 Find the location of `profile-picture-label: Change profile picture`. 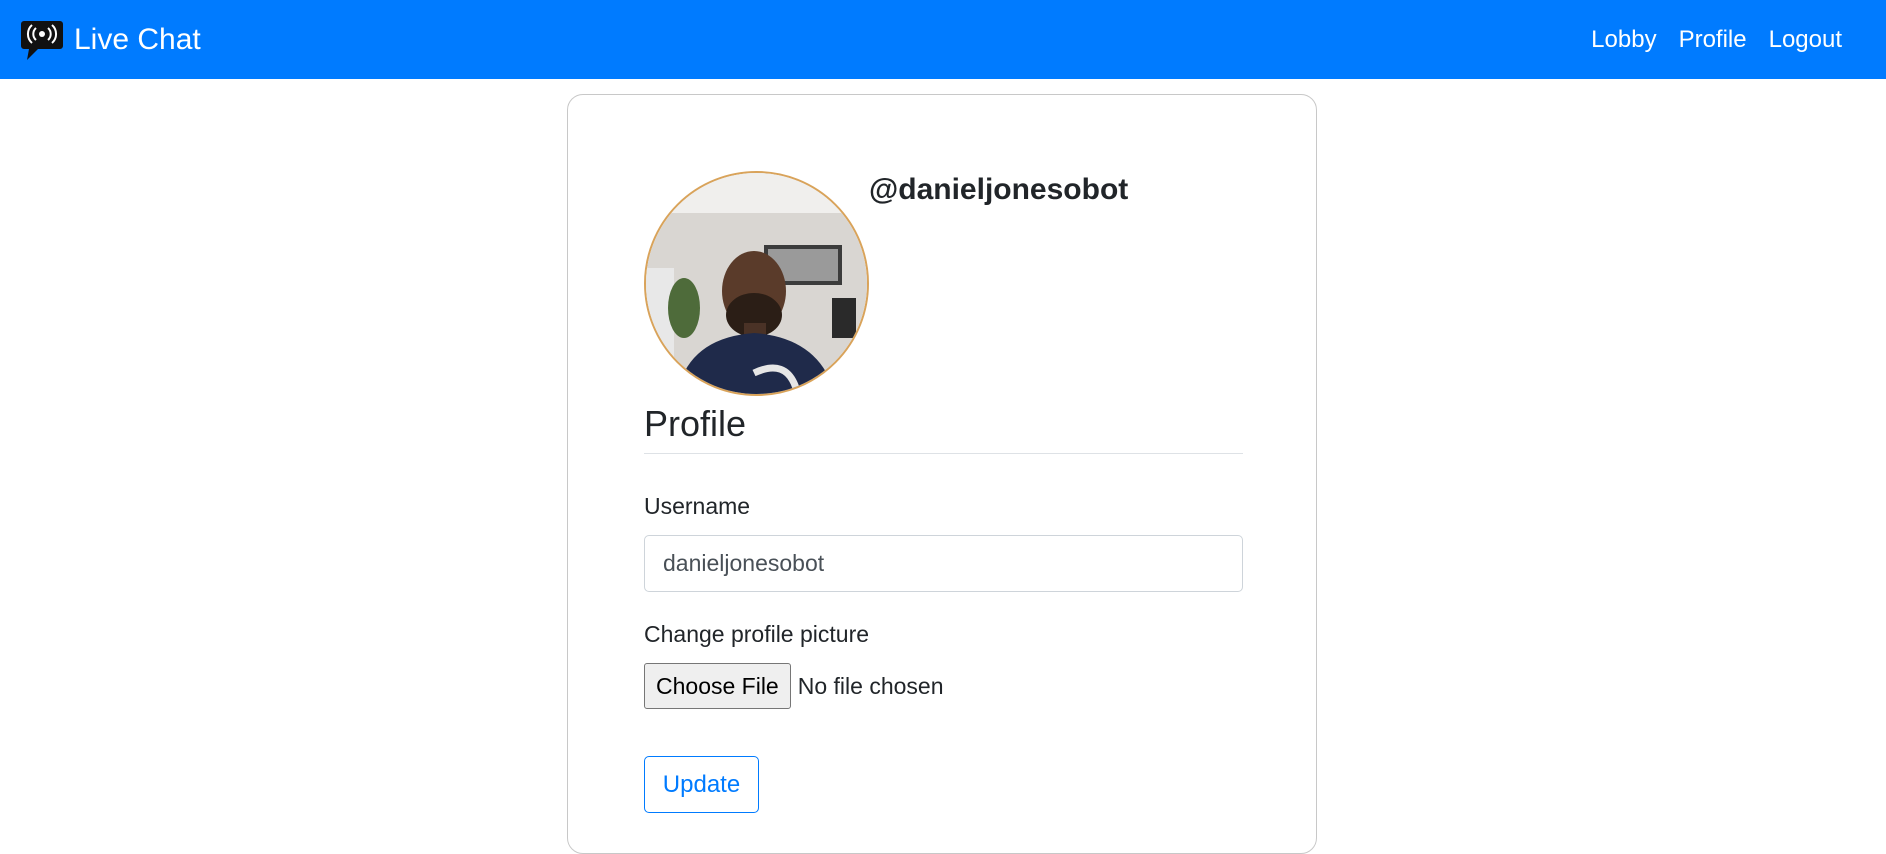

profile-picture-label: Change profile picture is located at coordinates (757, 634).